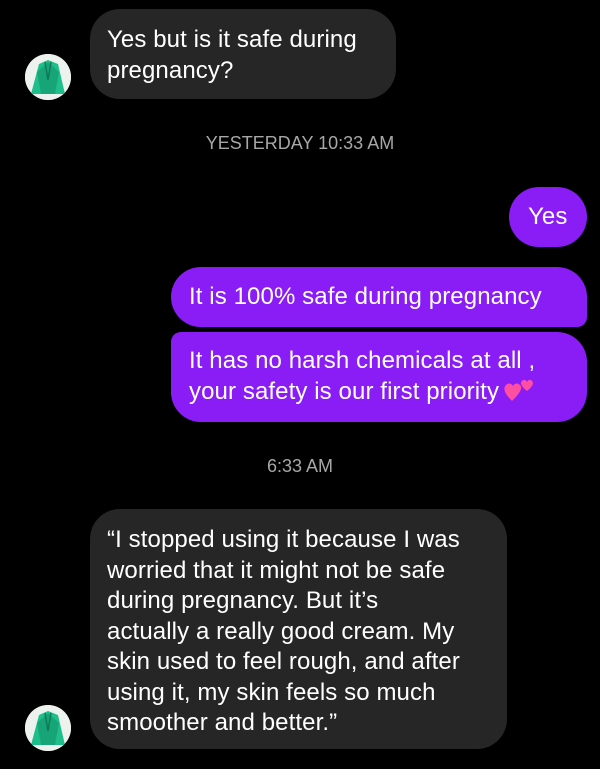  Describe the element at coordinates (281, 631) in the screenshot. I see `message-text-line: actually a really good cream. My` at that location.